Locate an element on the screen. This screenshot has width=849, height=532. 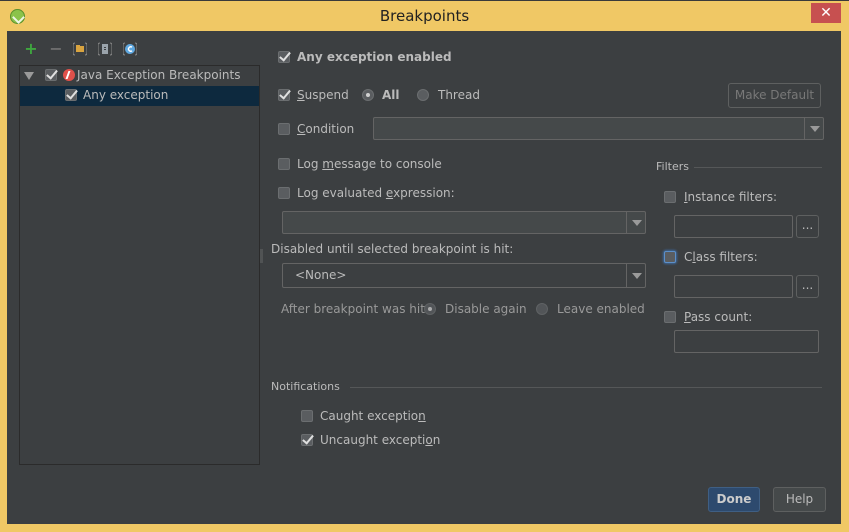
enabled-label: Any exception enabled is located at coordinates (374, 57).